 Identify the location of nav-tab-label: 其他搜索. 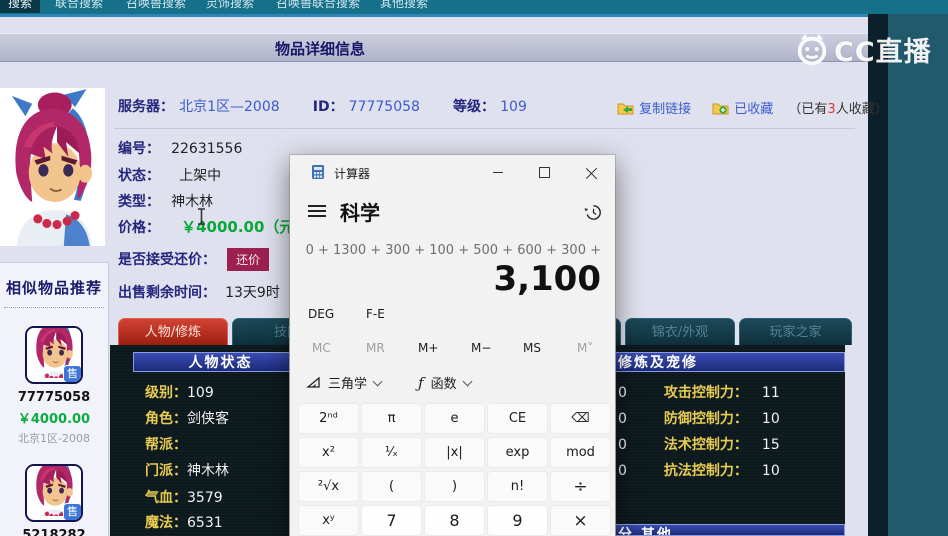
(404, 5).